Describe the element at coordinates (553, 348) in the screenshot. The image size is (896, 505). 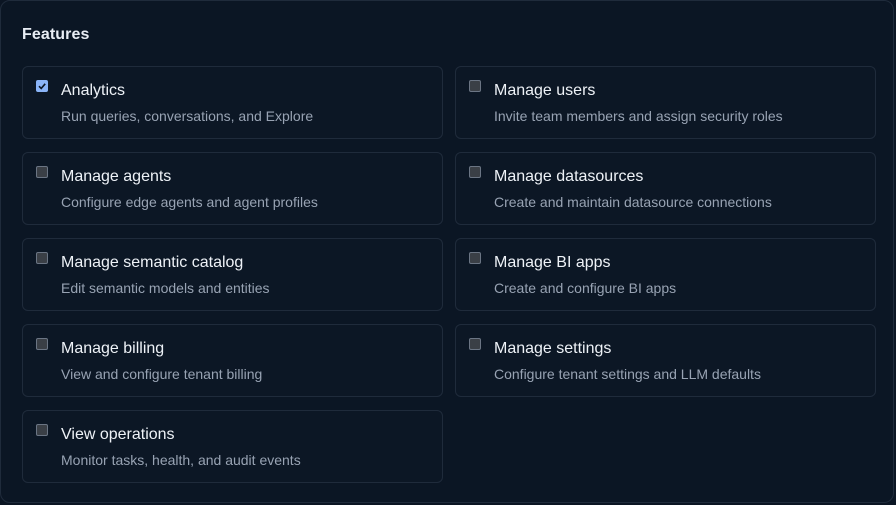
I see `feature-title: Manage settings` at that location.